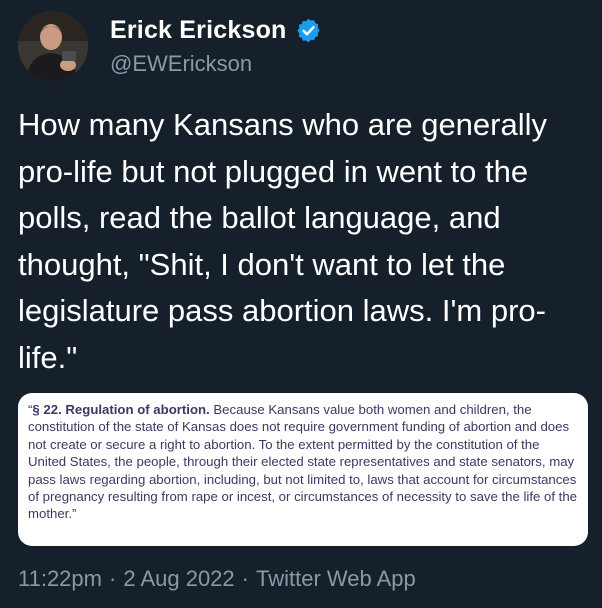  Describe the element at coordinates (178, 578) in the screenshot. I see `tweet-date: 2 Aug 2022` at that location.